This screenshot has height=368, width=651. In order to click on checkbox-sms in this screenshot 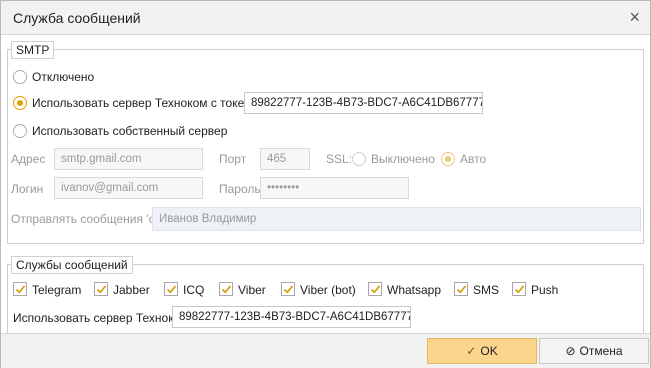, I will do `click(461, 289)`.